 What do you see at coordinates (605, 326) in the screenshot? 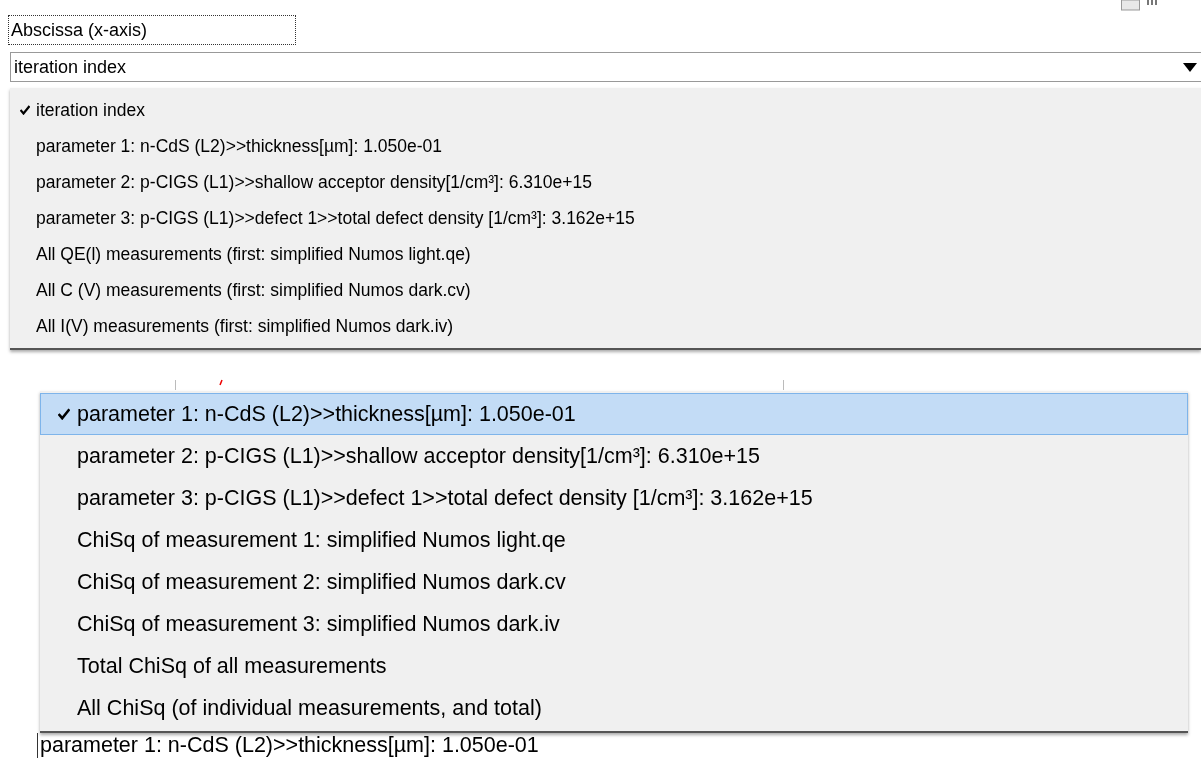
I see `menu-item: All I(V) measurements (first: simplified Numos dark.iv)` at bounding box center [605, 326].